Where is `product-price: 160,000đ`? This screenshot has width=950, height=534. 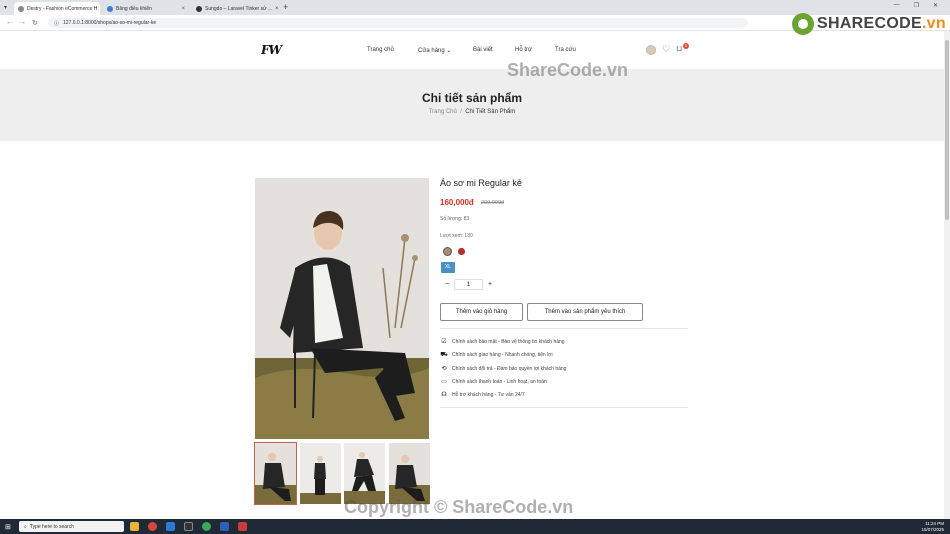
product-price: 160,000đ is located at coordinates (457, 202).